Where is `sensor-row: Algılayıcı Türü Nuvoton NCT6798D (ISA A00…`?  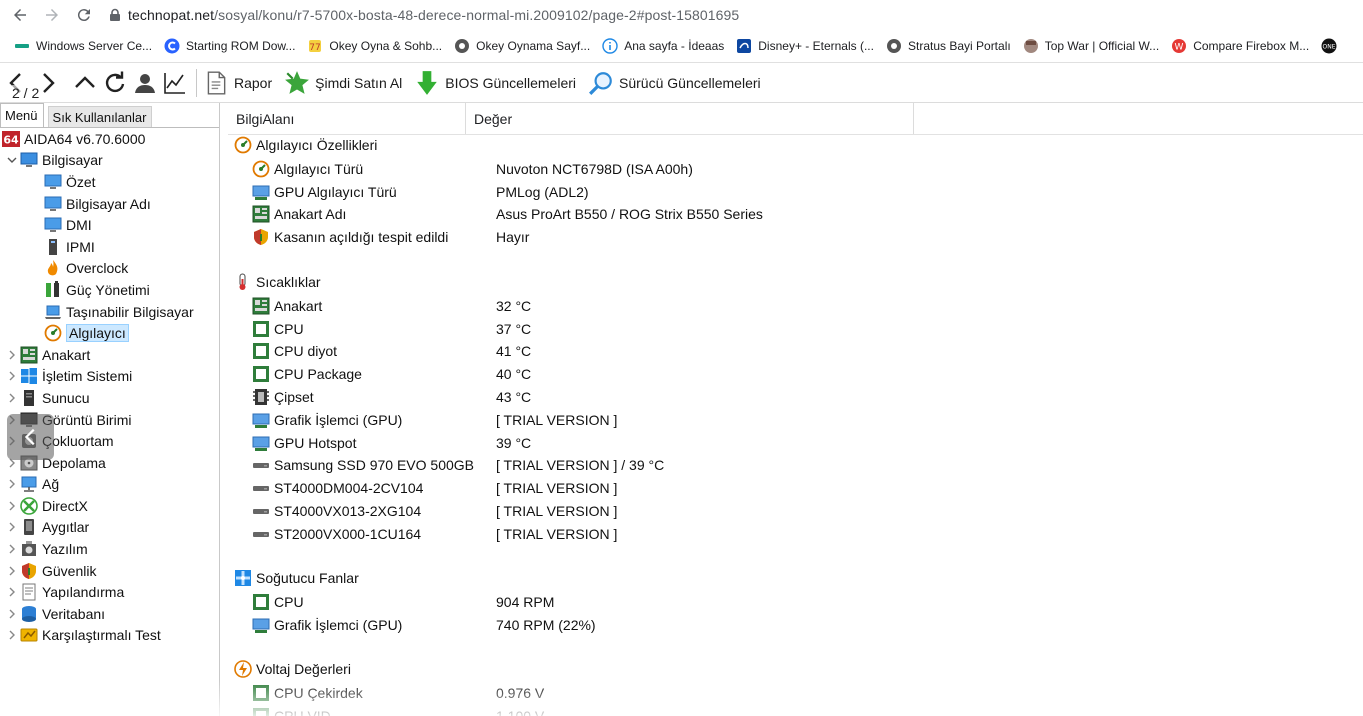
sensor-row: Algılayıcı Türü Nuvoton NCT6798D (ISA A00… is located at coordinates (752, 169).